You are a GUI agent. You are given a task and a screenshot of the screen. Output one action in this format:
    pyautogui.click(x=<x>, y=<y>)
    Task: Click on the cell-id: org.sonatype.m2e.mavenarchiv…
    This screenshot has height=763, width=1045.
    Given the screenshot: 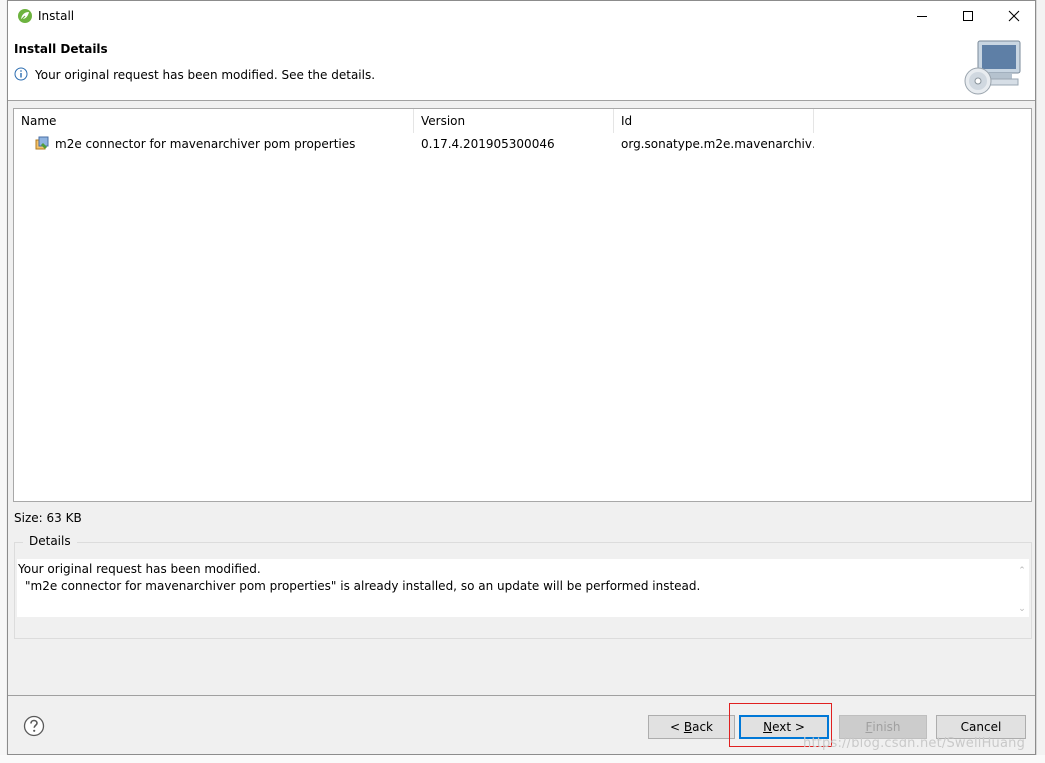 What is the action you would take?
    pyautogui.click(x=717, y=144)
    